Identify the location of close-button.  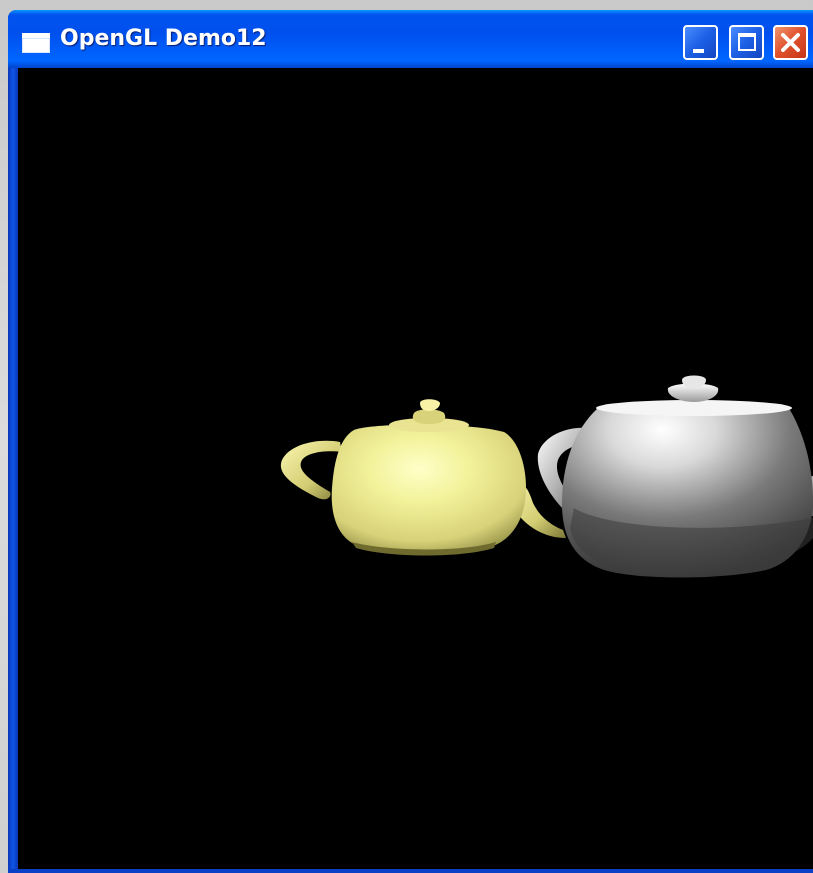
(790, 42).